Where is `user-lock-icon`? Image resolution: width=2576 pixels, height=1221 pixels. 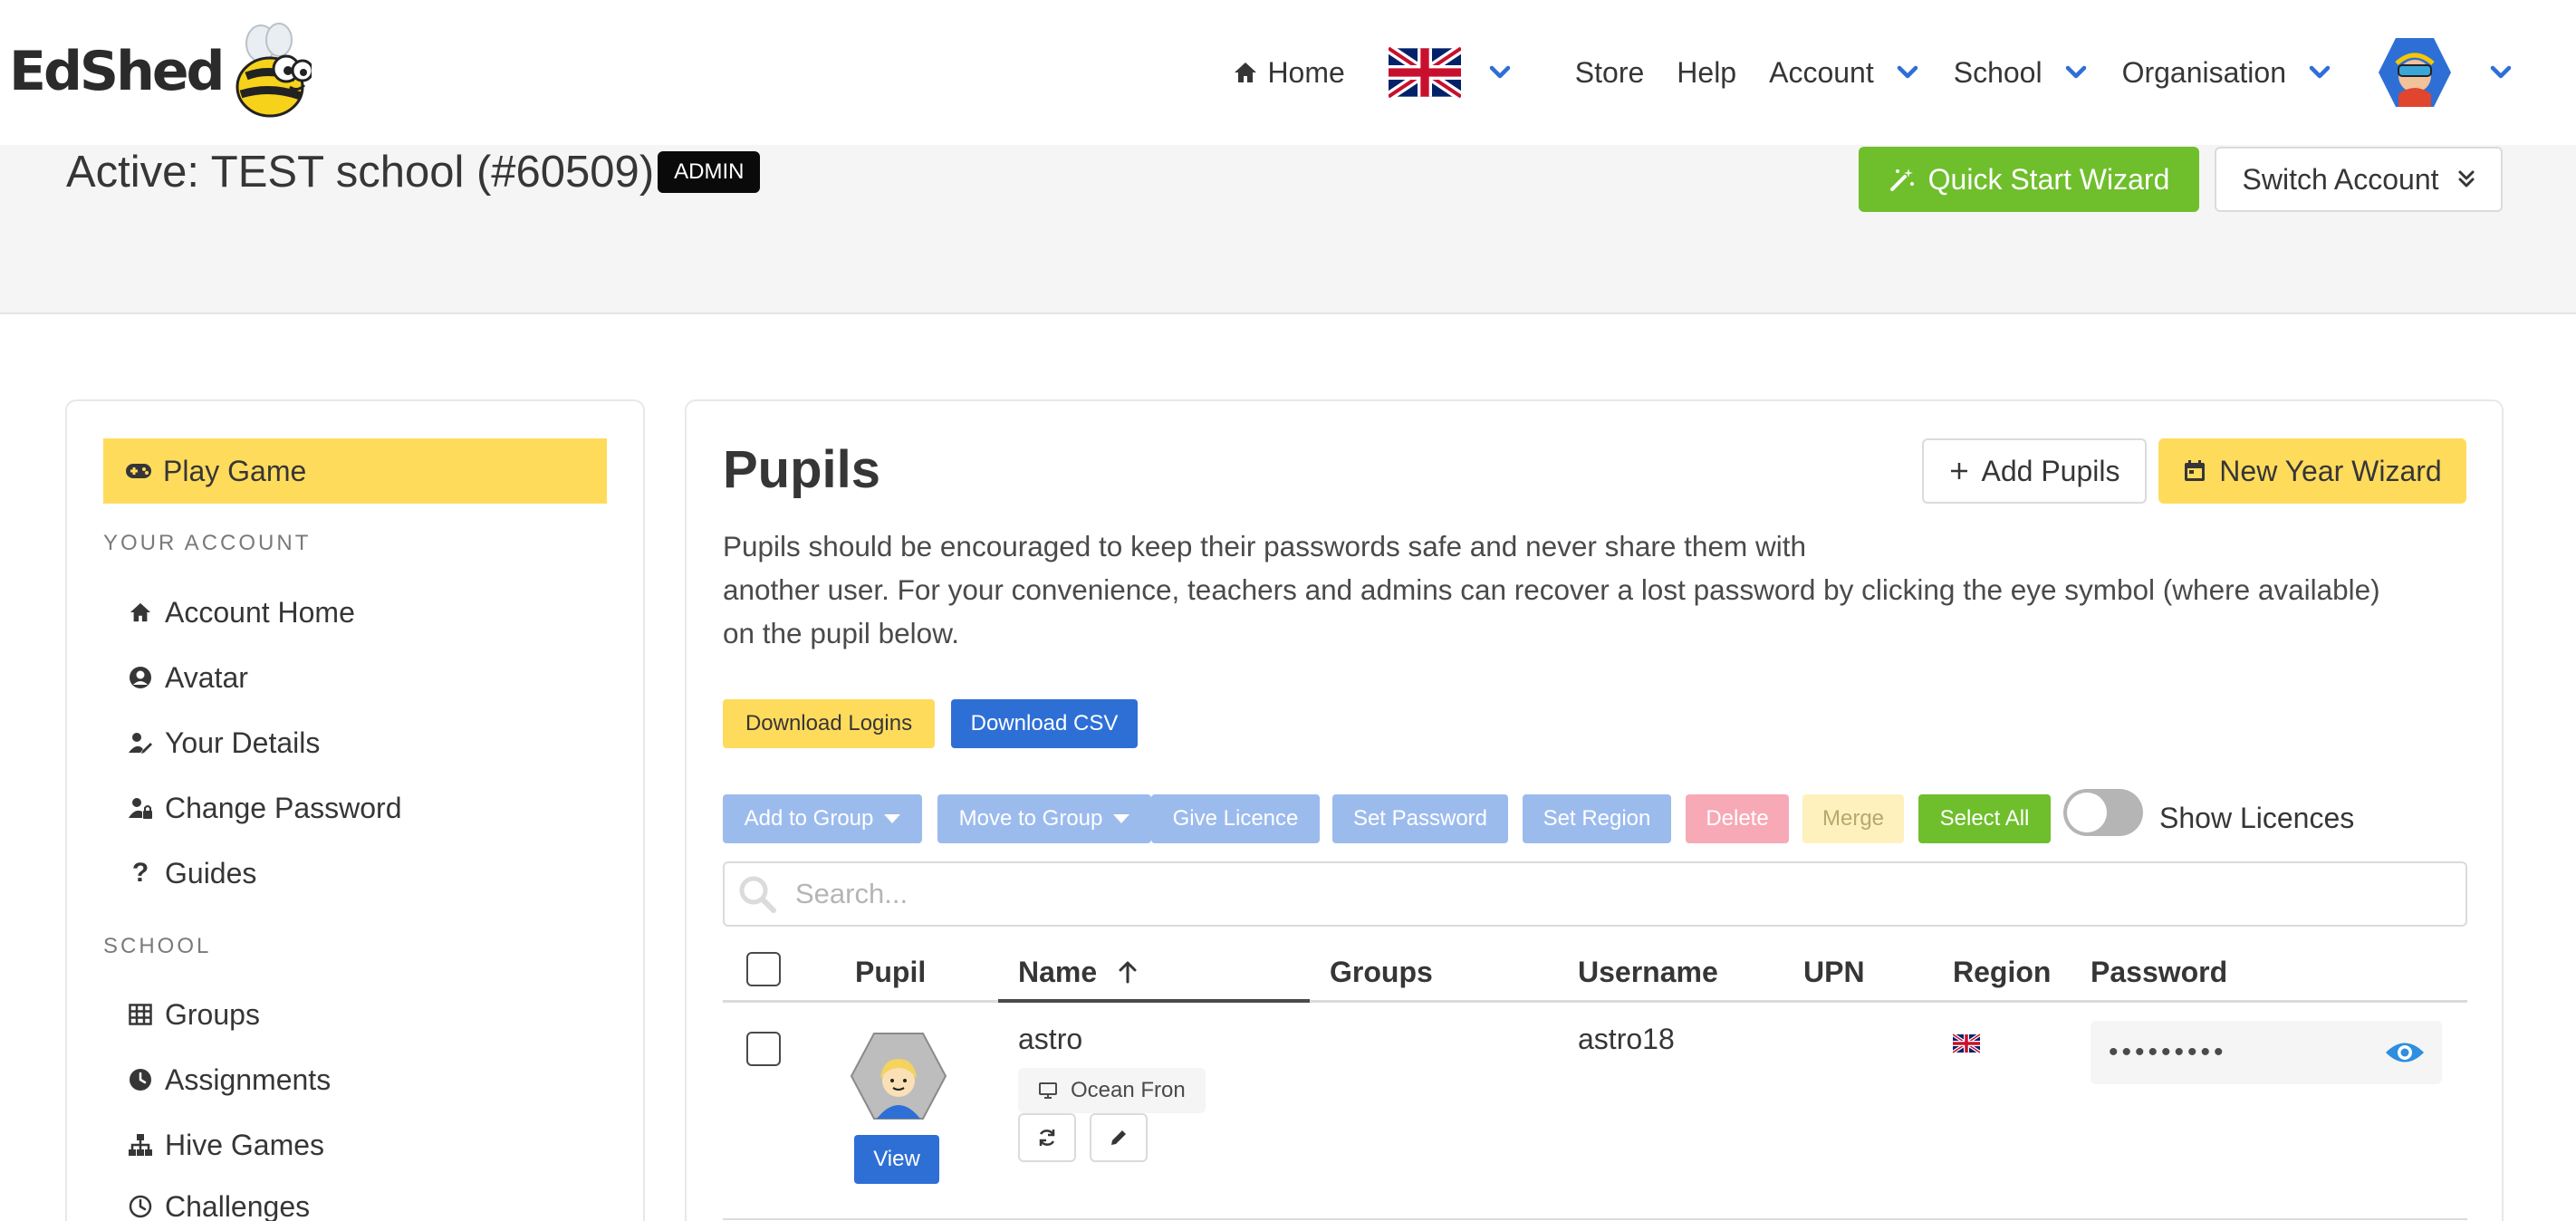
user-lock-icon is located at coordinates (140, 808).